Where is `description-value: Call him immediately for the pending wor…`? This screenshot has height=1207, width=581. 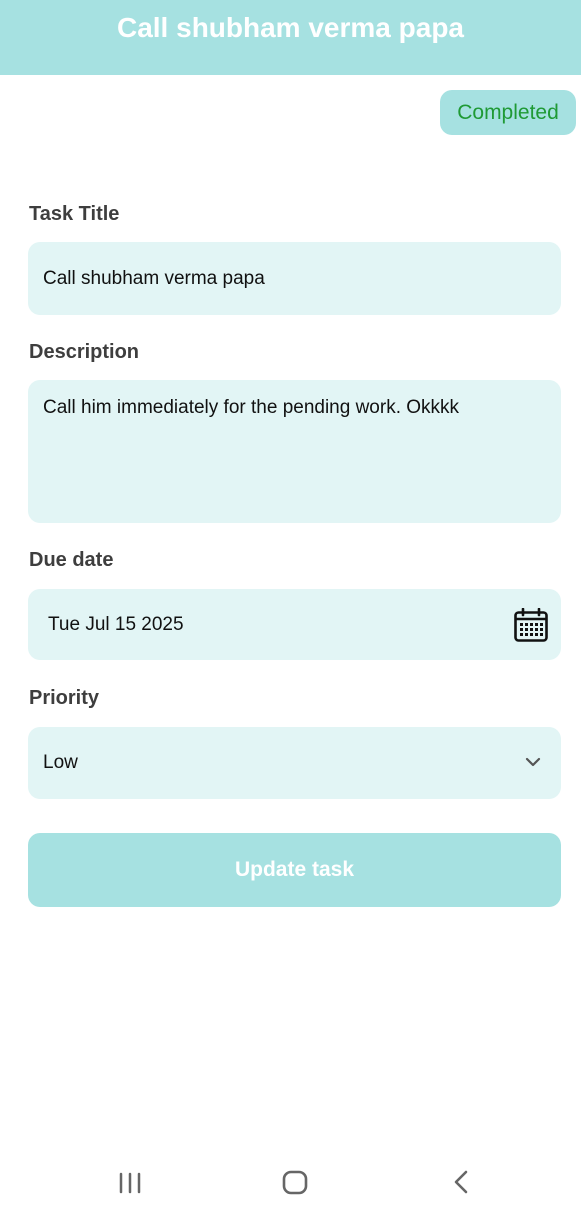
description-value: Call him immediately for the pending wor… is located at coordinates (251, 407).